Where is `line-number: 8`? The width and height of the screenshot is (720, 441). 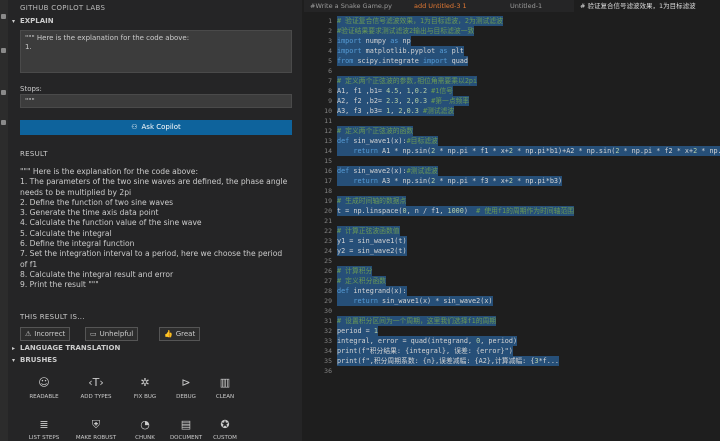
line-number: 8 is located at coordinates (330, 91).